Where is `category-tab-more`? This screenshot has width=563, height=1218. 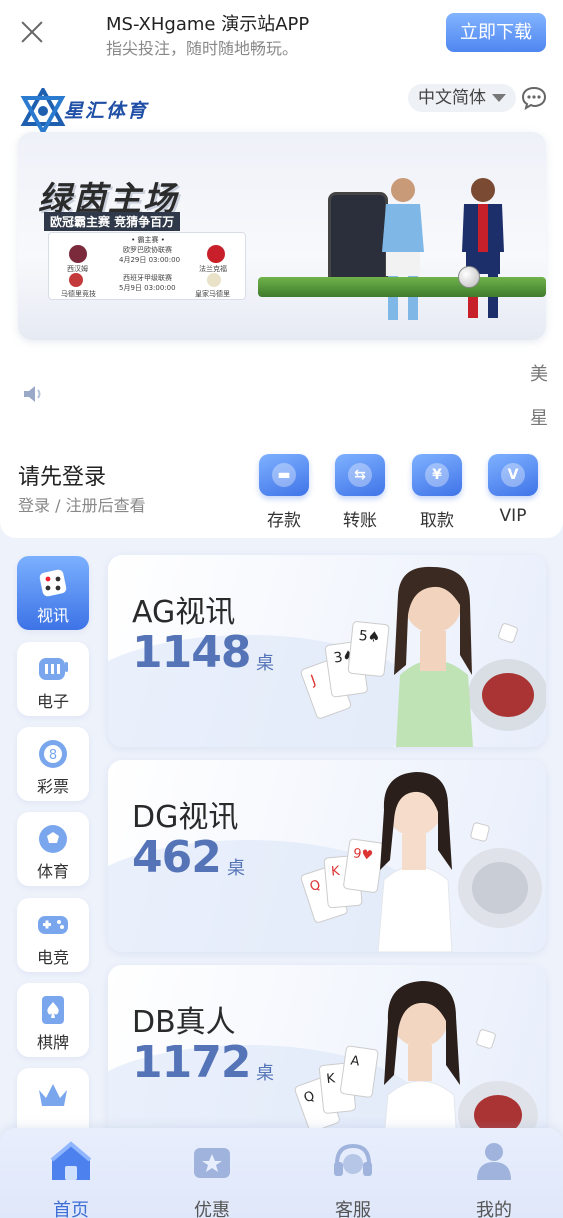 category-tab-more is located at coordinates (53, 1098).